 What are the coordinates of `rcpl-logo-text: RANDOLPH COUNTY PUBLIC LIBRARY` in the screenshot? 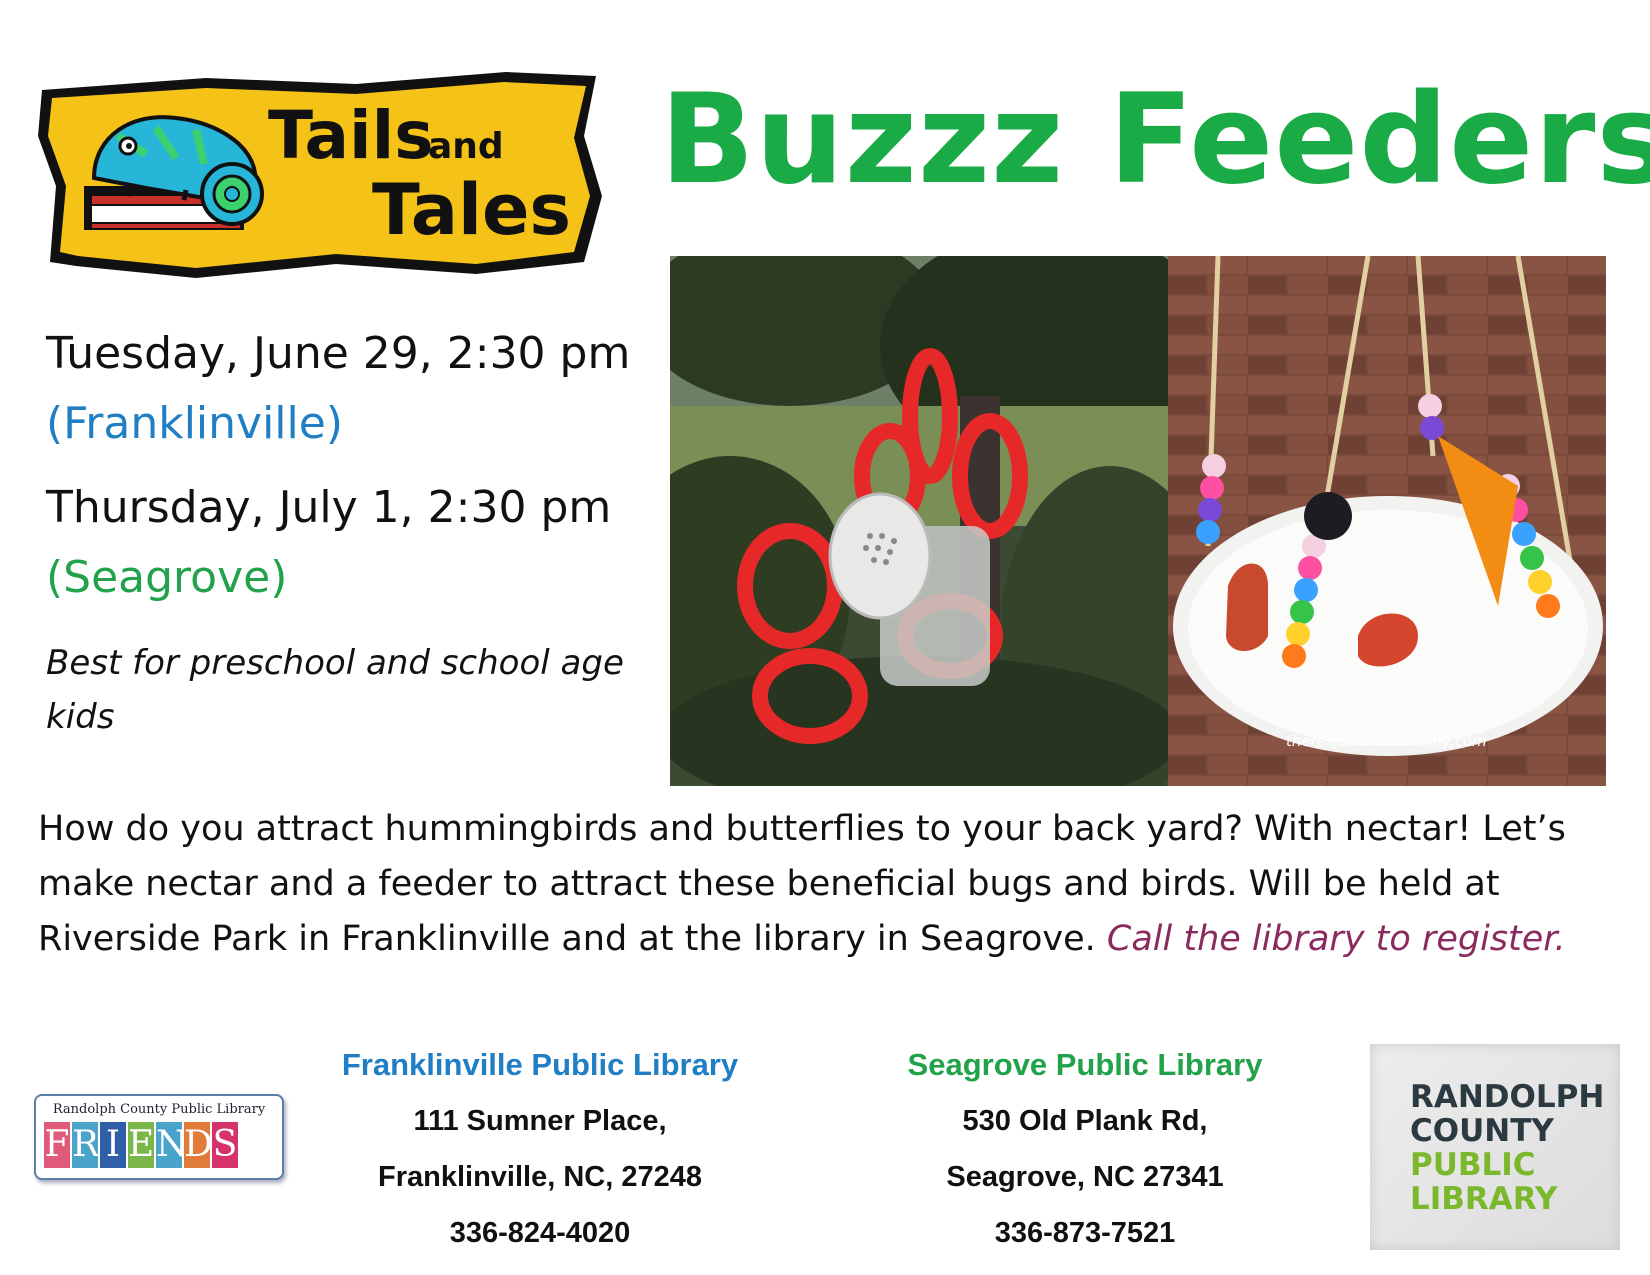 It's located at (1507, 1148).